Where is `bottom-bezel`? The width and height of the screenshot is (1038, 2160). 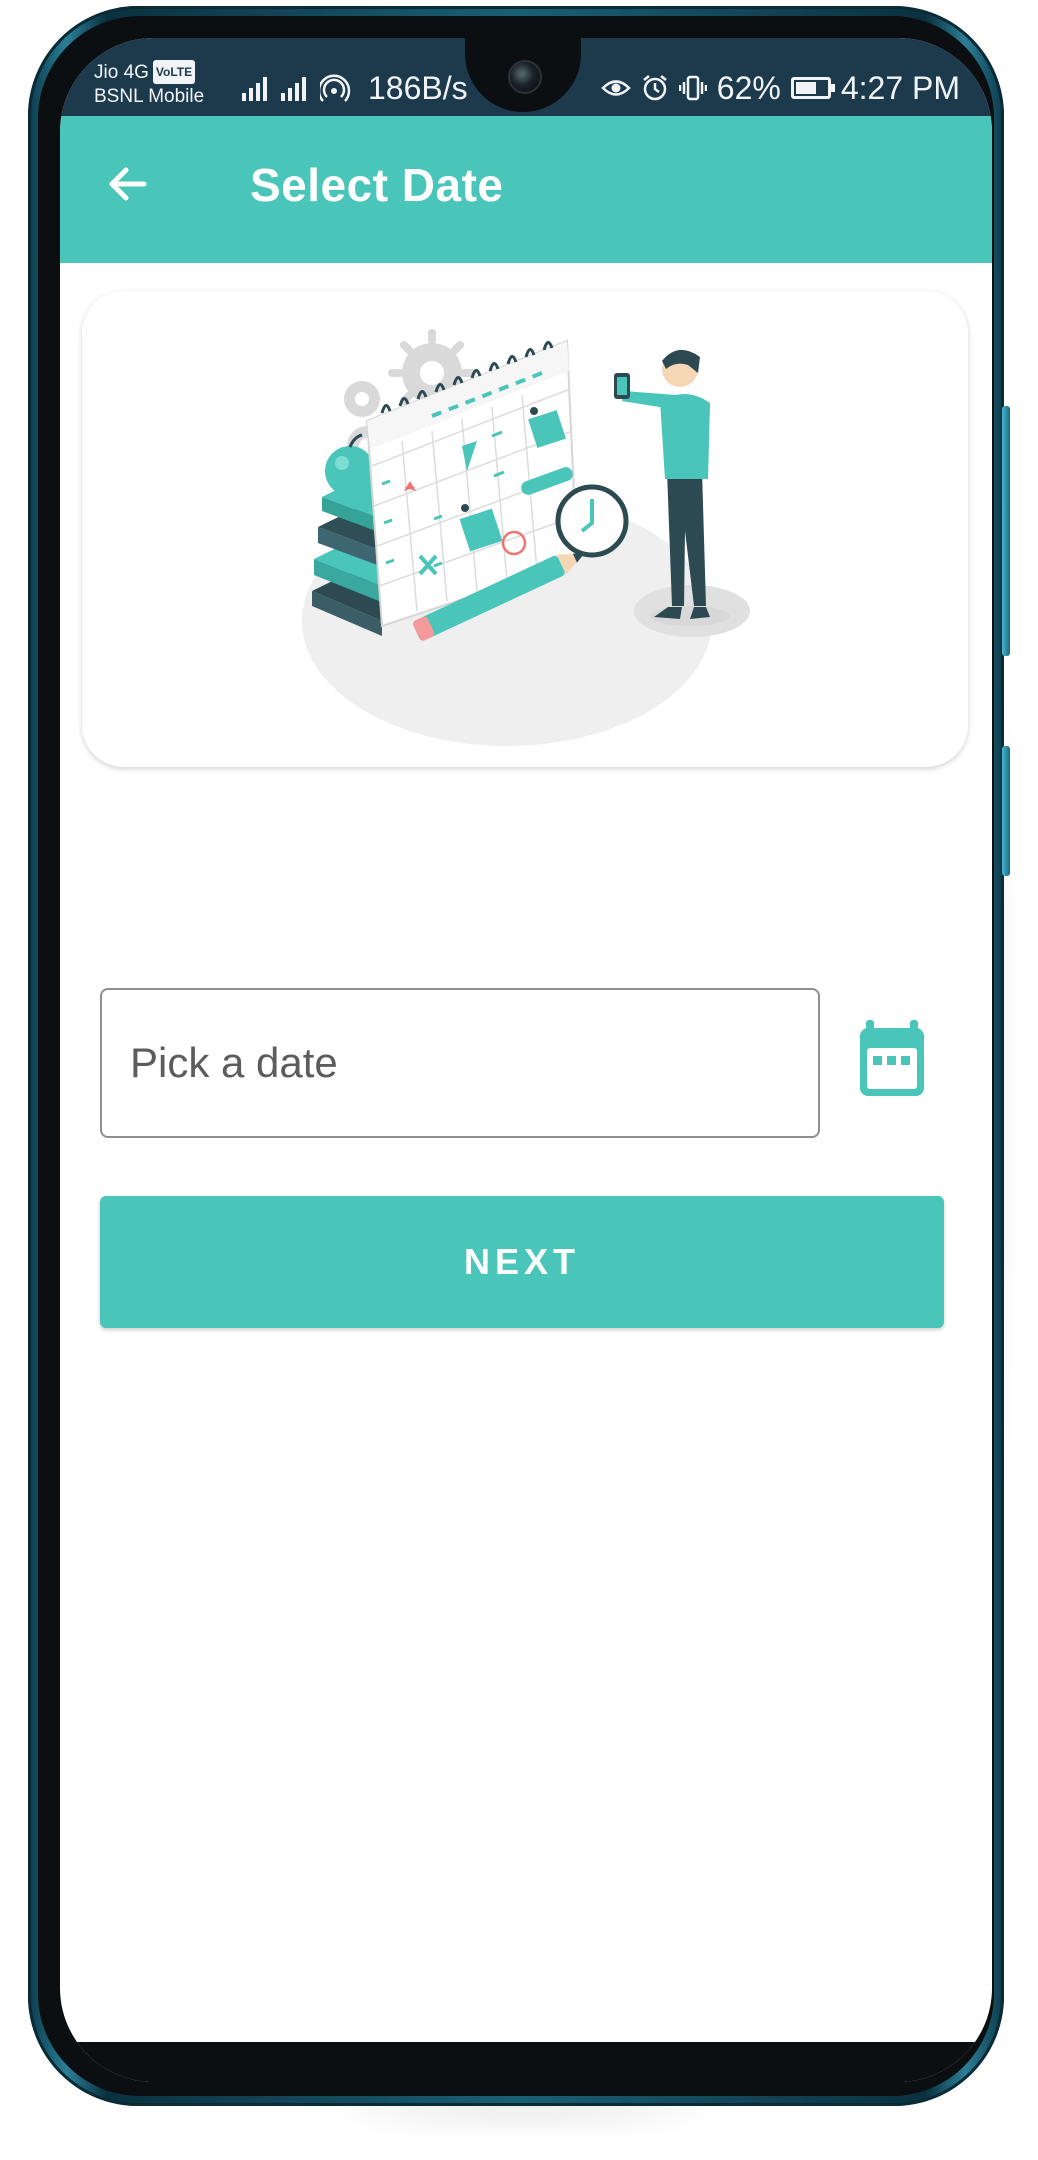 bottom-bezel is located at coordinates (526, 2062).